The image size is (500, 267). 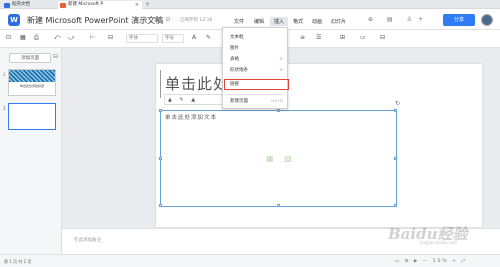 I want to click on list-icon: ☰, so click(x=318, y=37).